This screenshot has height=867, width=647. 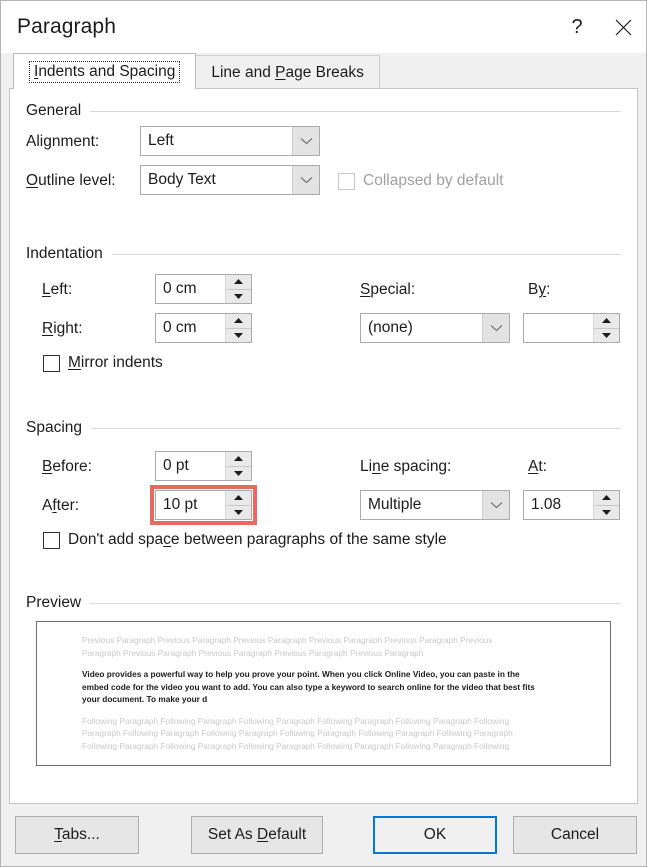 I want to click on spacing-after-row: After:, so click(x=60, y=506).